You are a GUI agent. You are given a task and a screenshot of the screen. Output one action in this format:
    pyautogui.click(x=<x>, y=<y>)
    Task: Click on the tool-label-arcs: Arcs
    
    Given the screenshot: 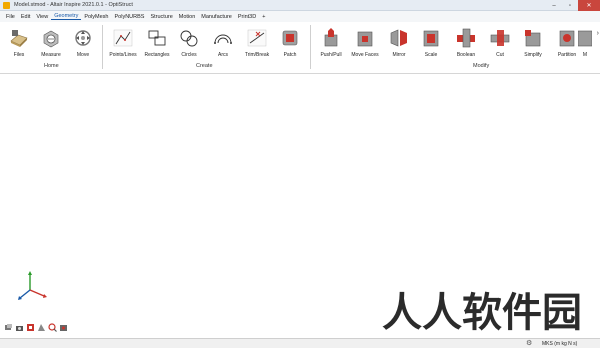 What is the action you would take?
    pyautogui.click(x=223, y=55)
    